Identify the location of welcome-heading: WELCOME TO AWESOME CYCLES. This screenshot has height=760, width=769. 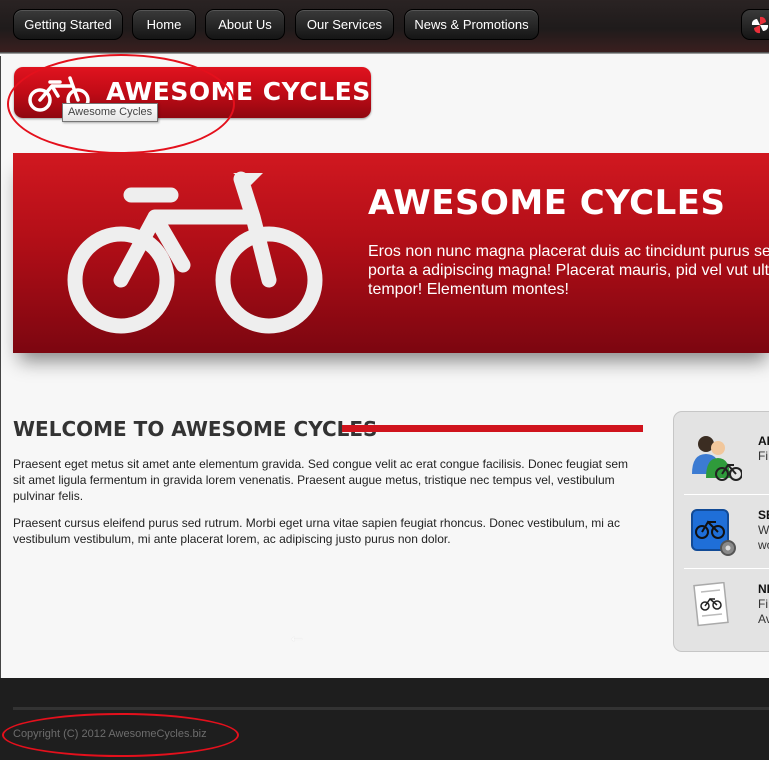
(195, 429).